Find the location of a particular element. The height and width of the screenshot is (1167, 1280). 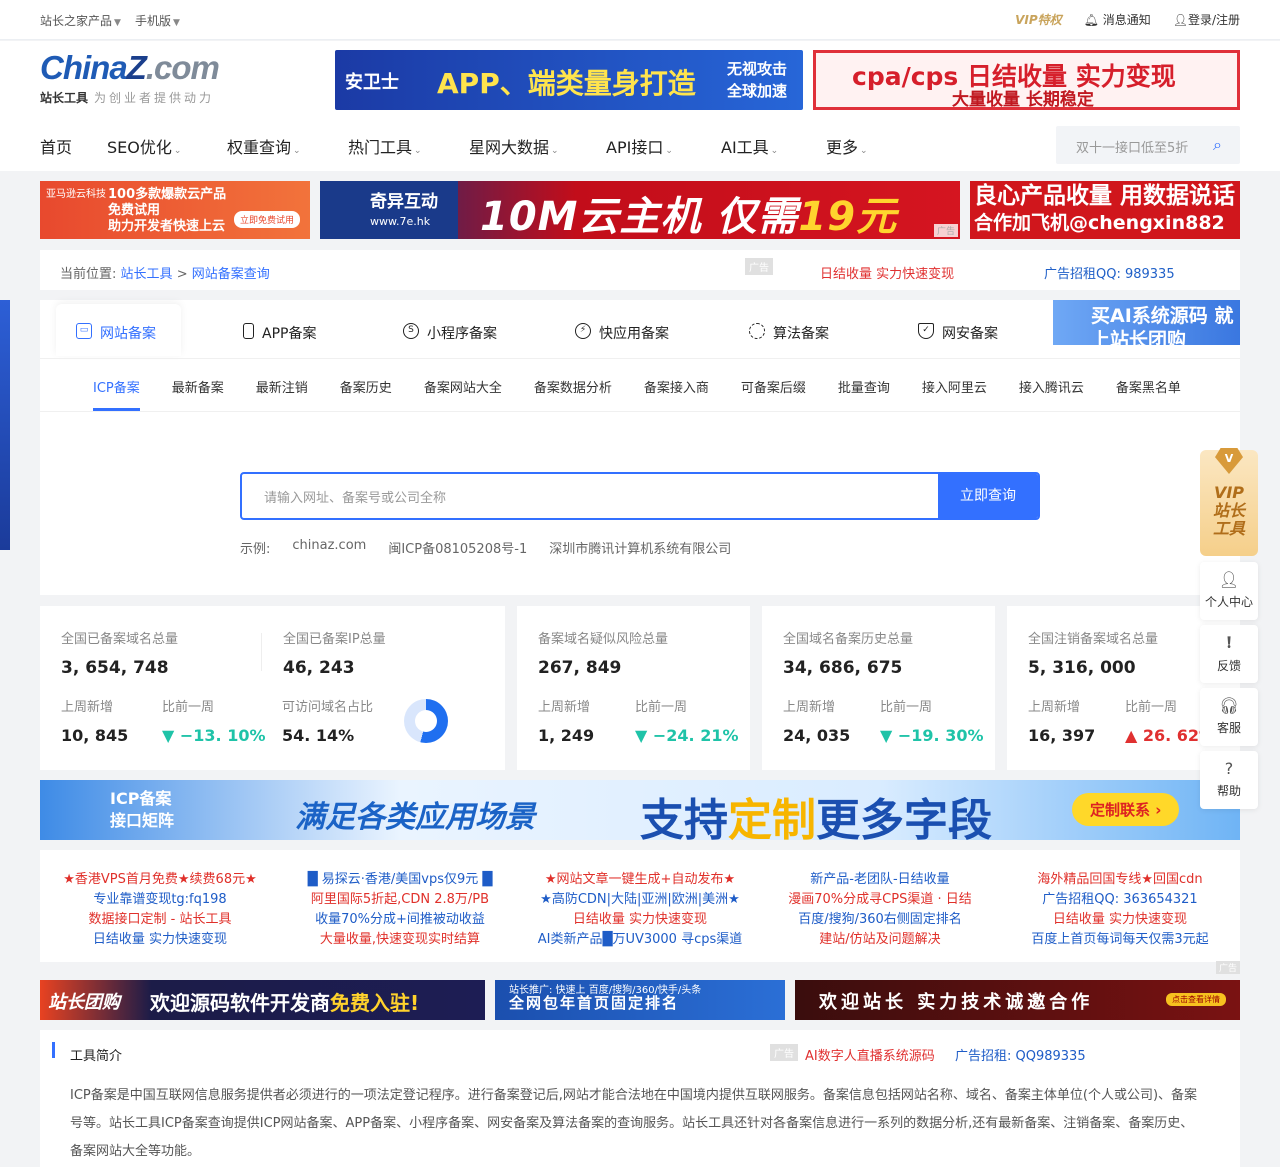

subtab-icp: ICP备案 is located at coordinates (116, 385).